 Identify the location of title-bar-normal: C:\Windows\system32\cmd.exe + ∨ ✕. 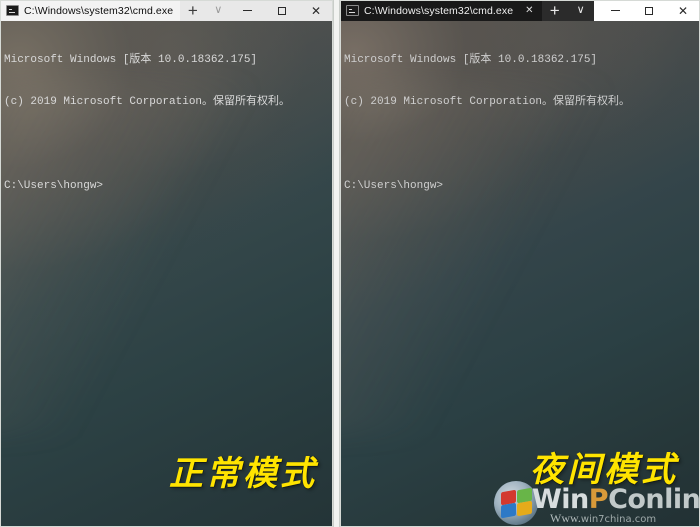
(166, 10).